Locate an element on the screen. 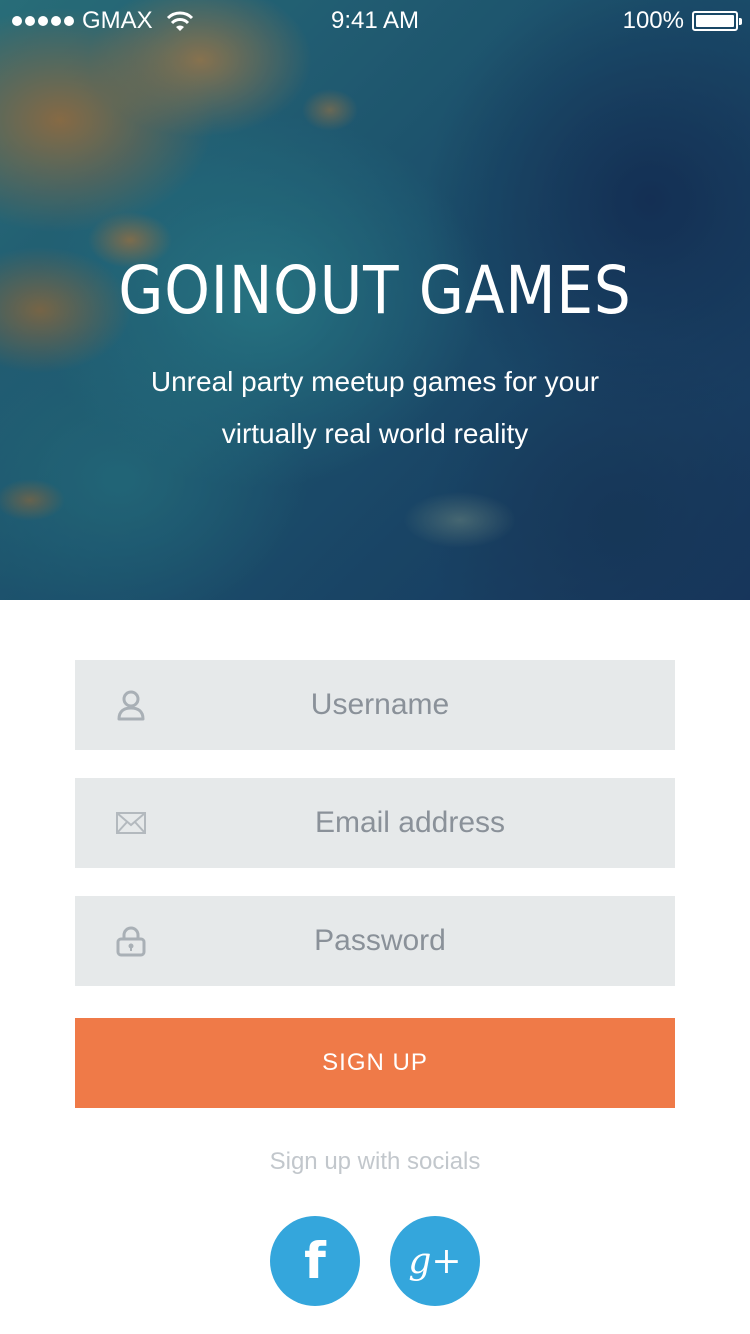 The width and height of the screenshot is (750, 1334). username-field is located at coordinates (375, 705).